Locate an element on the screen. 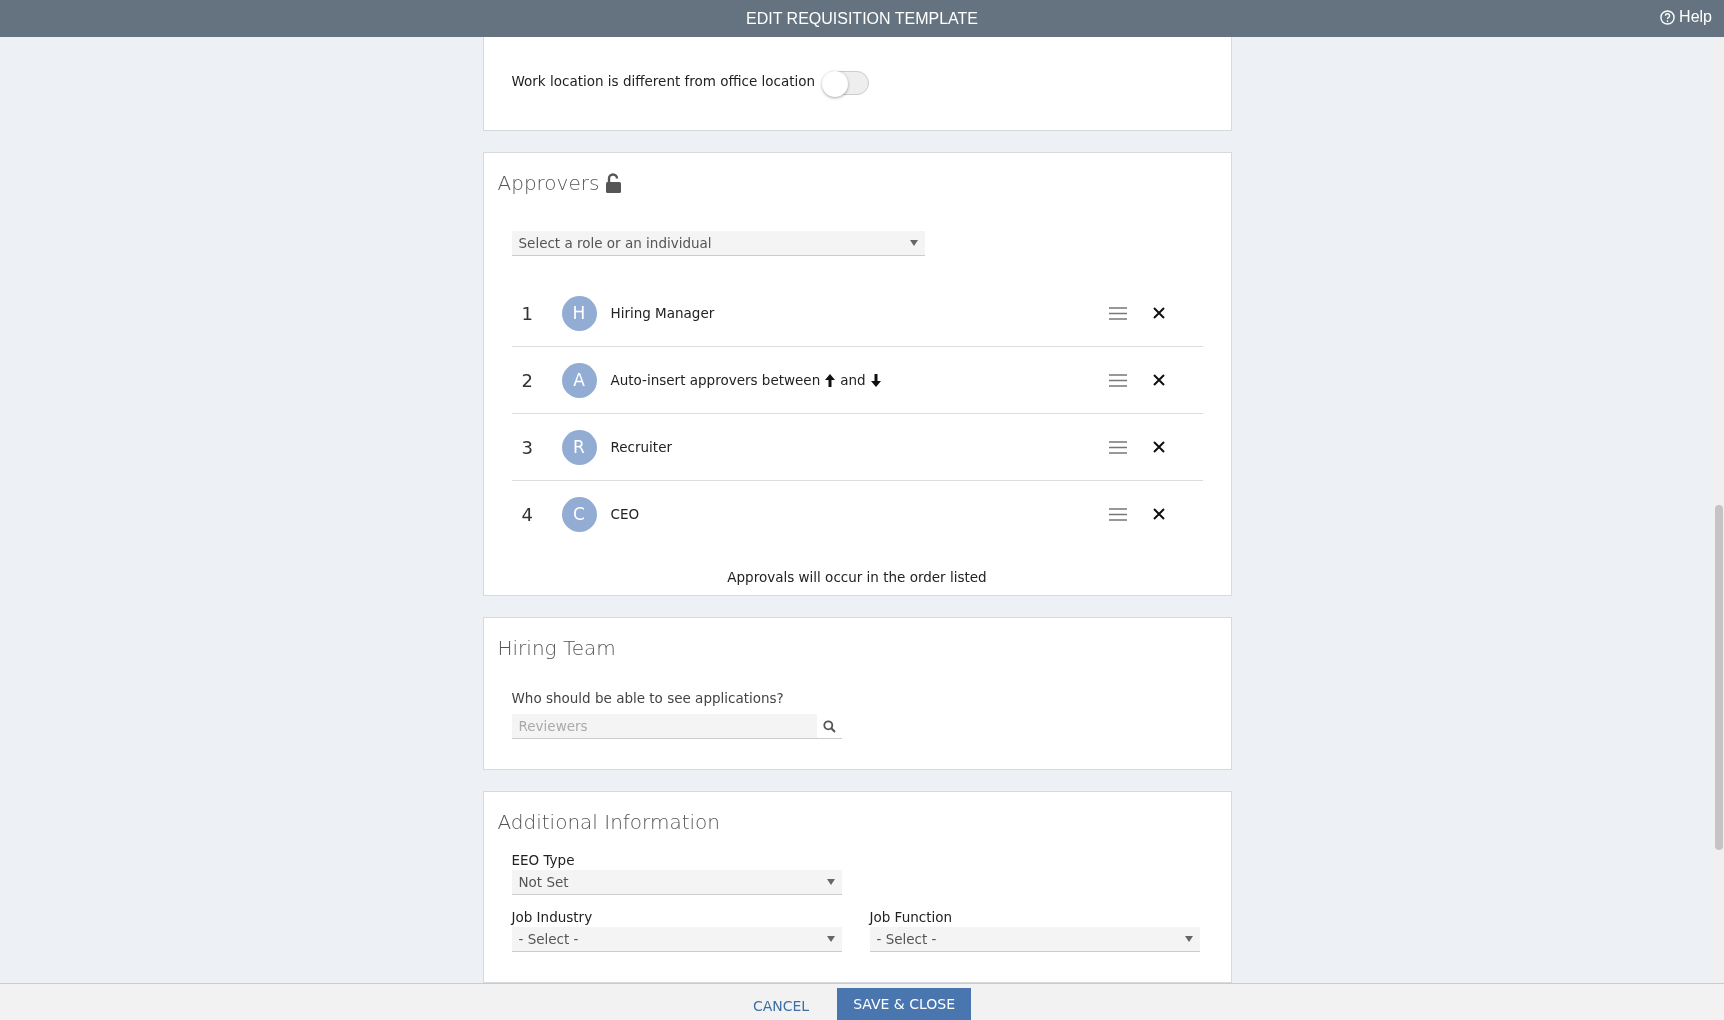 The width and height of the screenshot is (1724, 1020). avatar-initial: C is located at coordinates (579, 514).